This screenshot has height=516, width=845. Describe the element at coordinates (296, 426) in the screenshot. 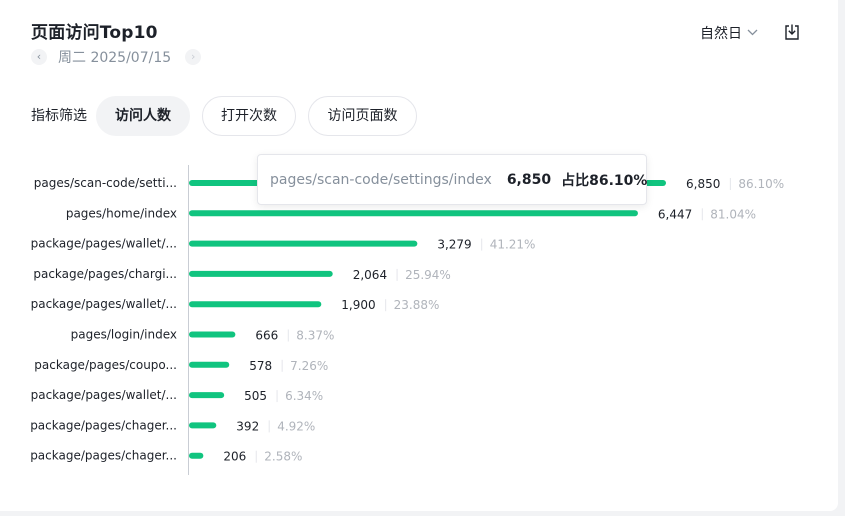

I see `percent-label: 4.92%` at that location.